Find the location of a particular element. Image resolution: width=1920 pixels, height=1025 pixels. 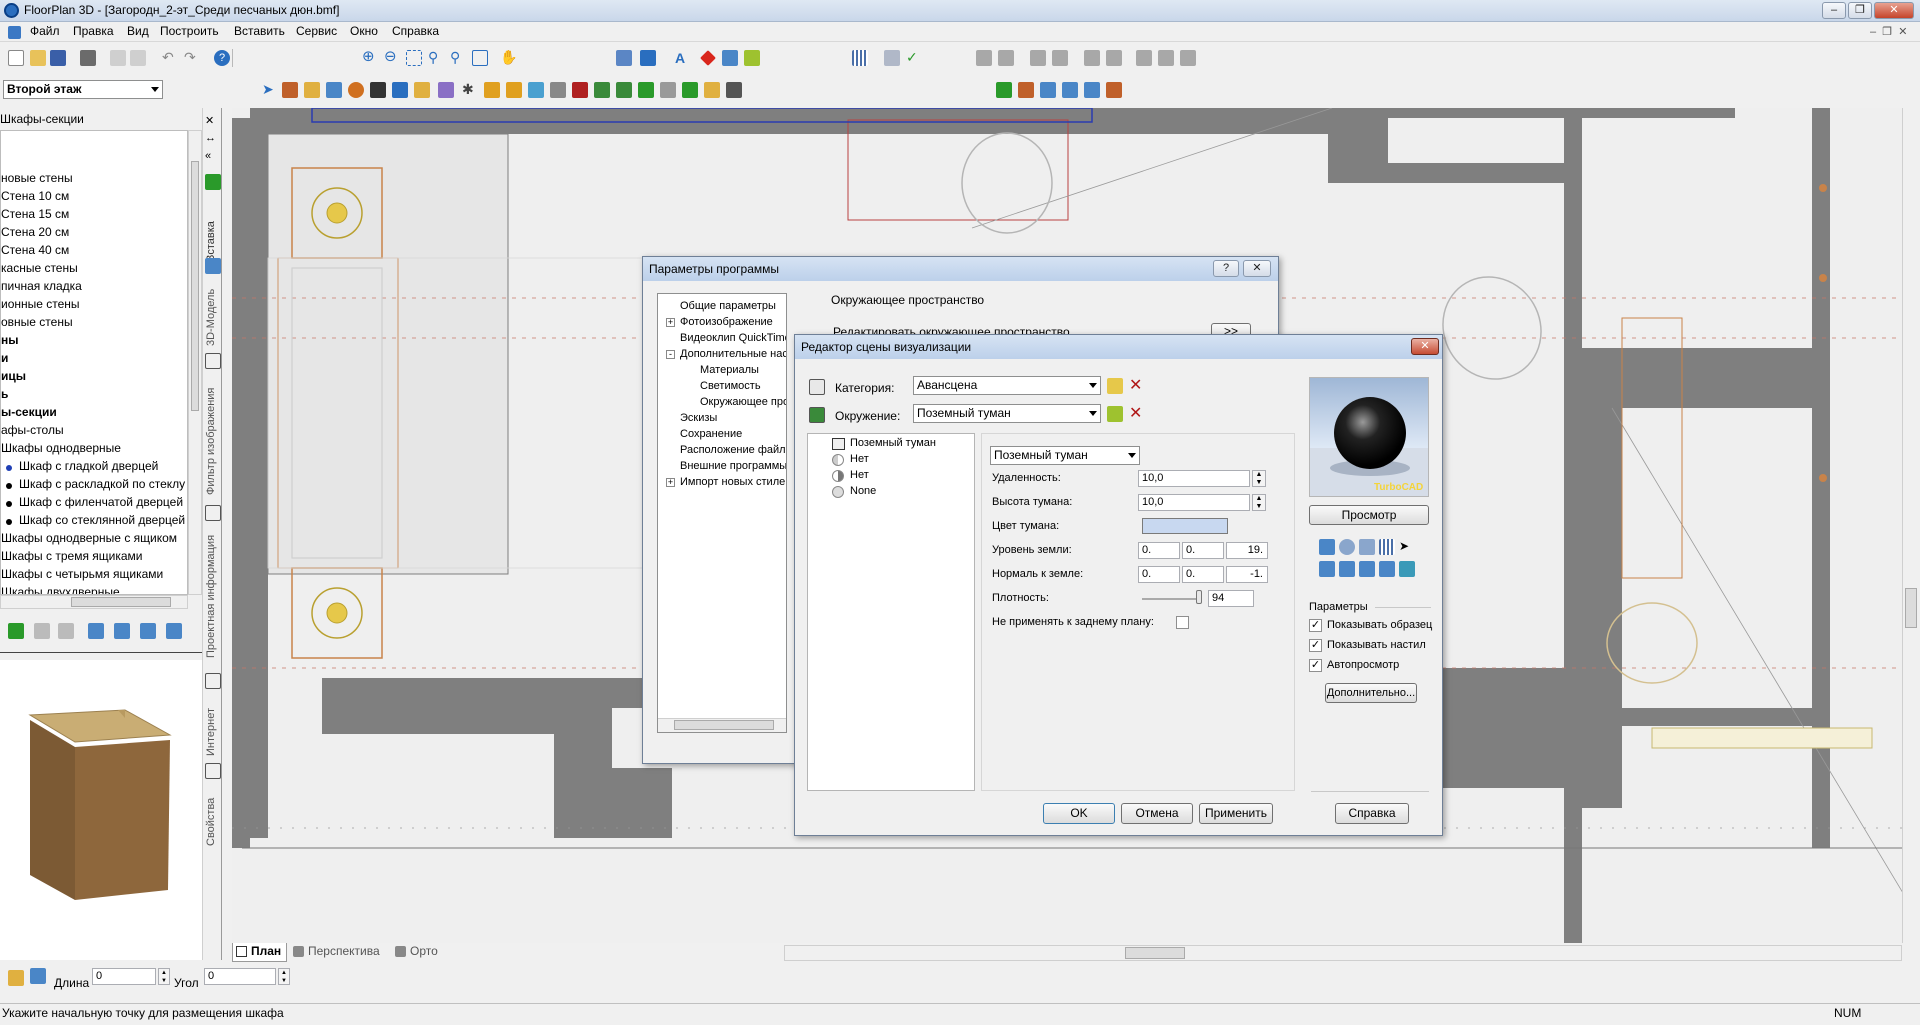

show-sample-checkbox: ✓ is located at coordinates (1315, 625).